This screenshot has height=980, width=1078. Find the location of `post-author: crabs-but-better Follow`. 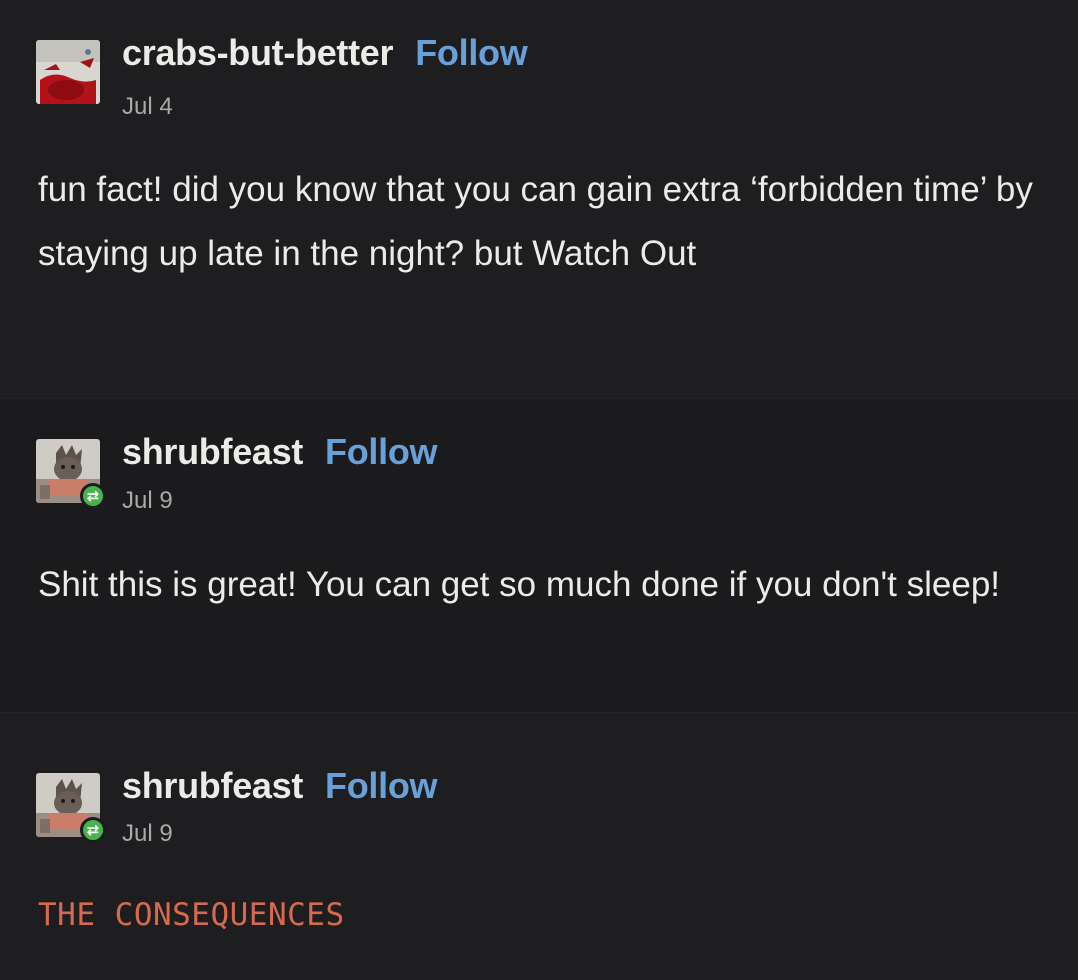

post-author: crabs-but-better Follow is located at coordinates (325, 53).